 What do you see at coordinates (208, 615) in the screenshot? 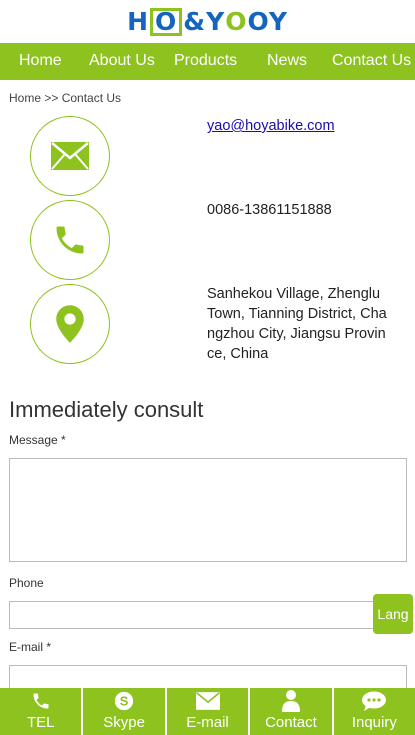
I see `phone-field` at bounding box center [208, 615].